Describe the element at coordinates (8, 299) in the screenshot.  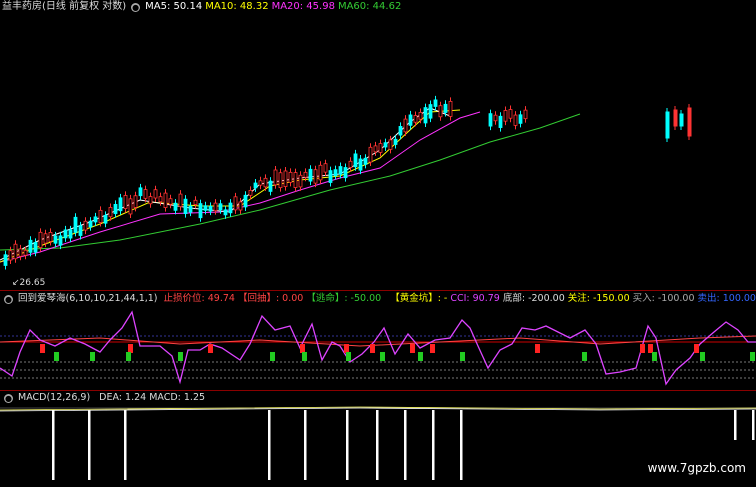
I see `indicator-settings-icon: ●` at that location.